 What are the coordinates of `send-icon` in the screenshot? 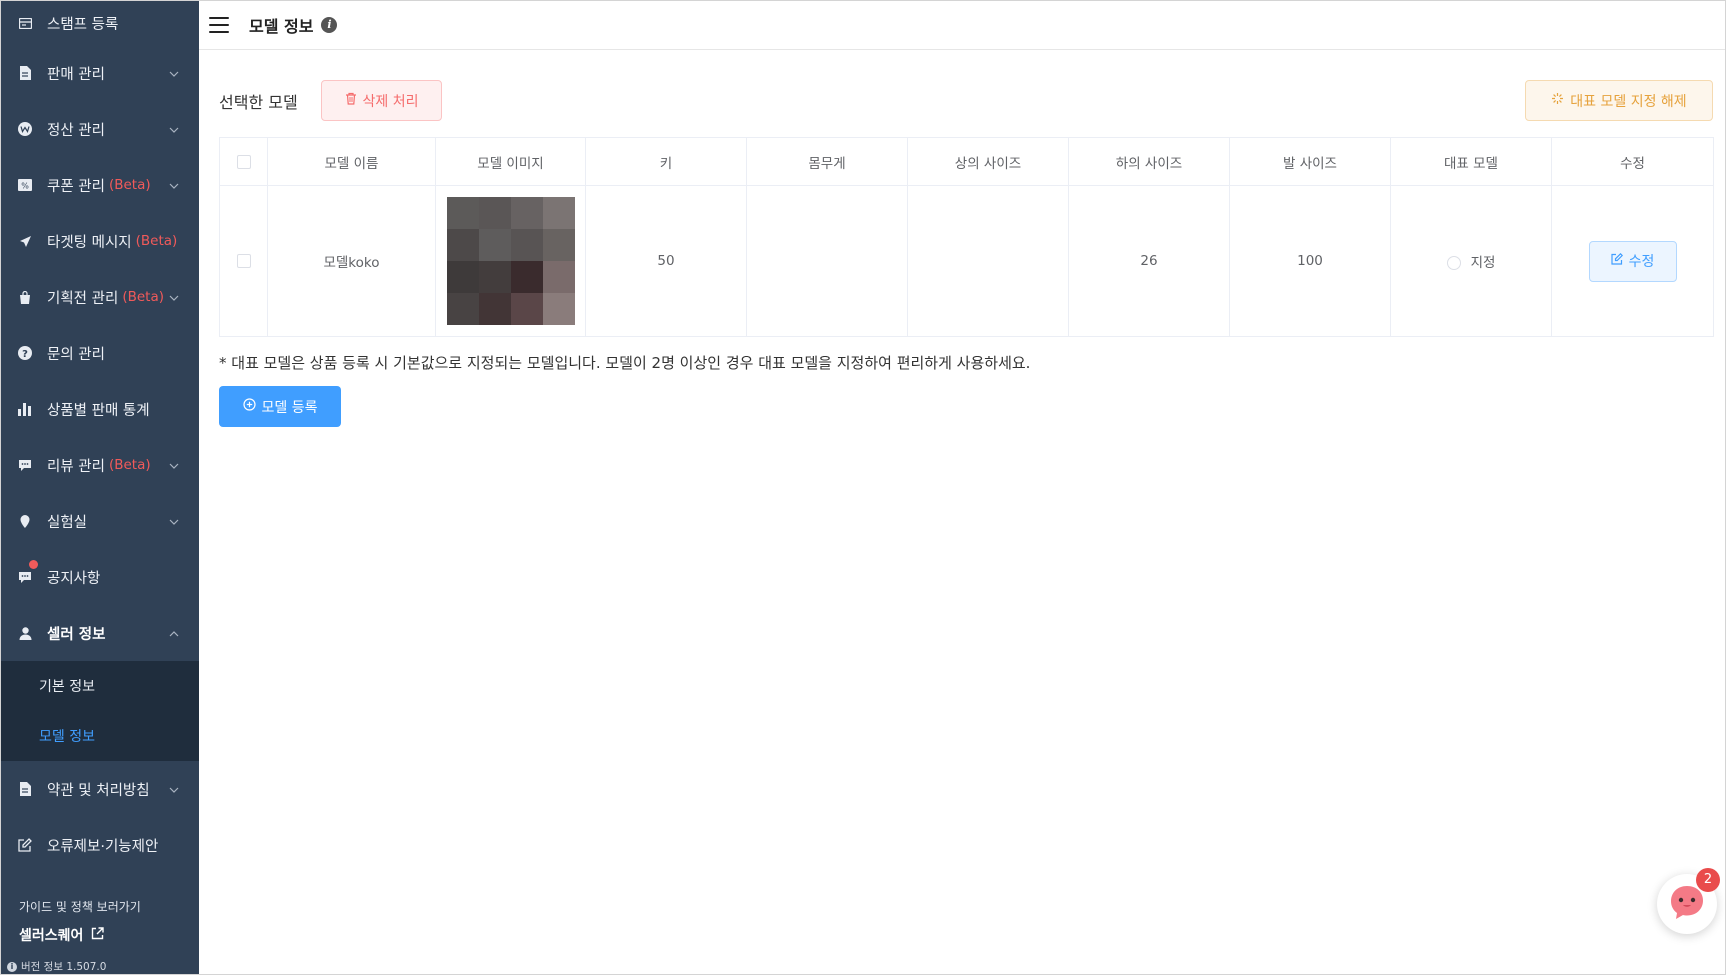 It's located at (25, 241).